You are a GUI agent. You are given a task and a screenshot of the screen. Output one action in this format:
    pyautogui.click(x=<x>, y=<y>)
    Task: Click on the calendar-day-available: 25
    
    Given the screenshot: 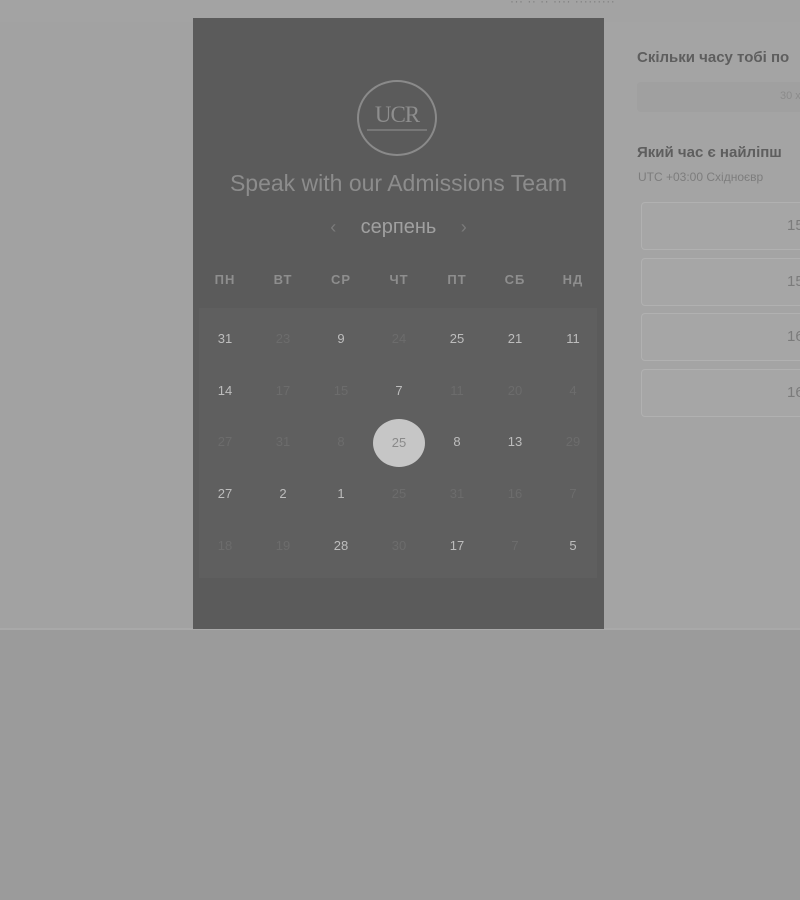 What is the action you would take?
    pyautogui.click(x=457, y=338)
    